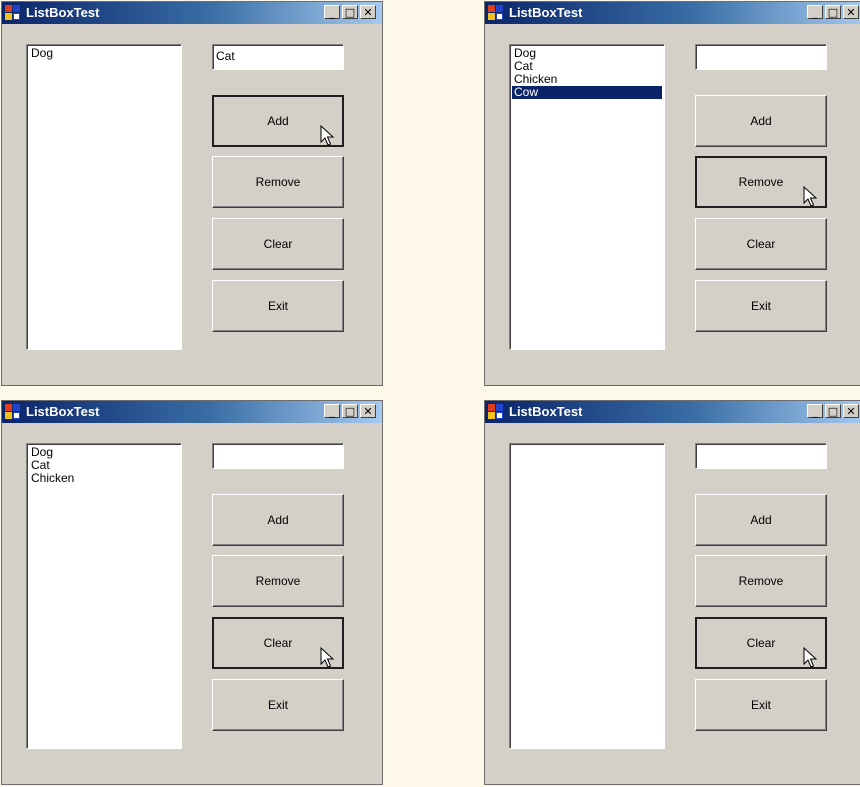 Image resolution: width=860 pixels, height=787 pixels. Describe the element at coordinates (278, 57) in the screenshot. I see `input-textbox: Cat` at that location.